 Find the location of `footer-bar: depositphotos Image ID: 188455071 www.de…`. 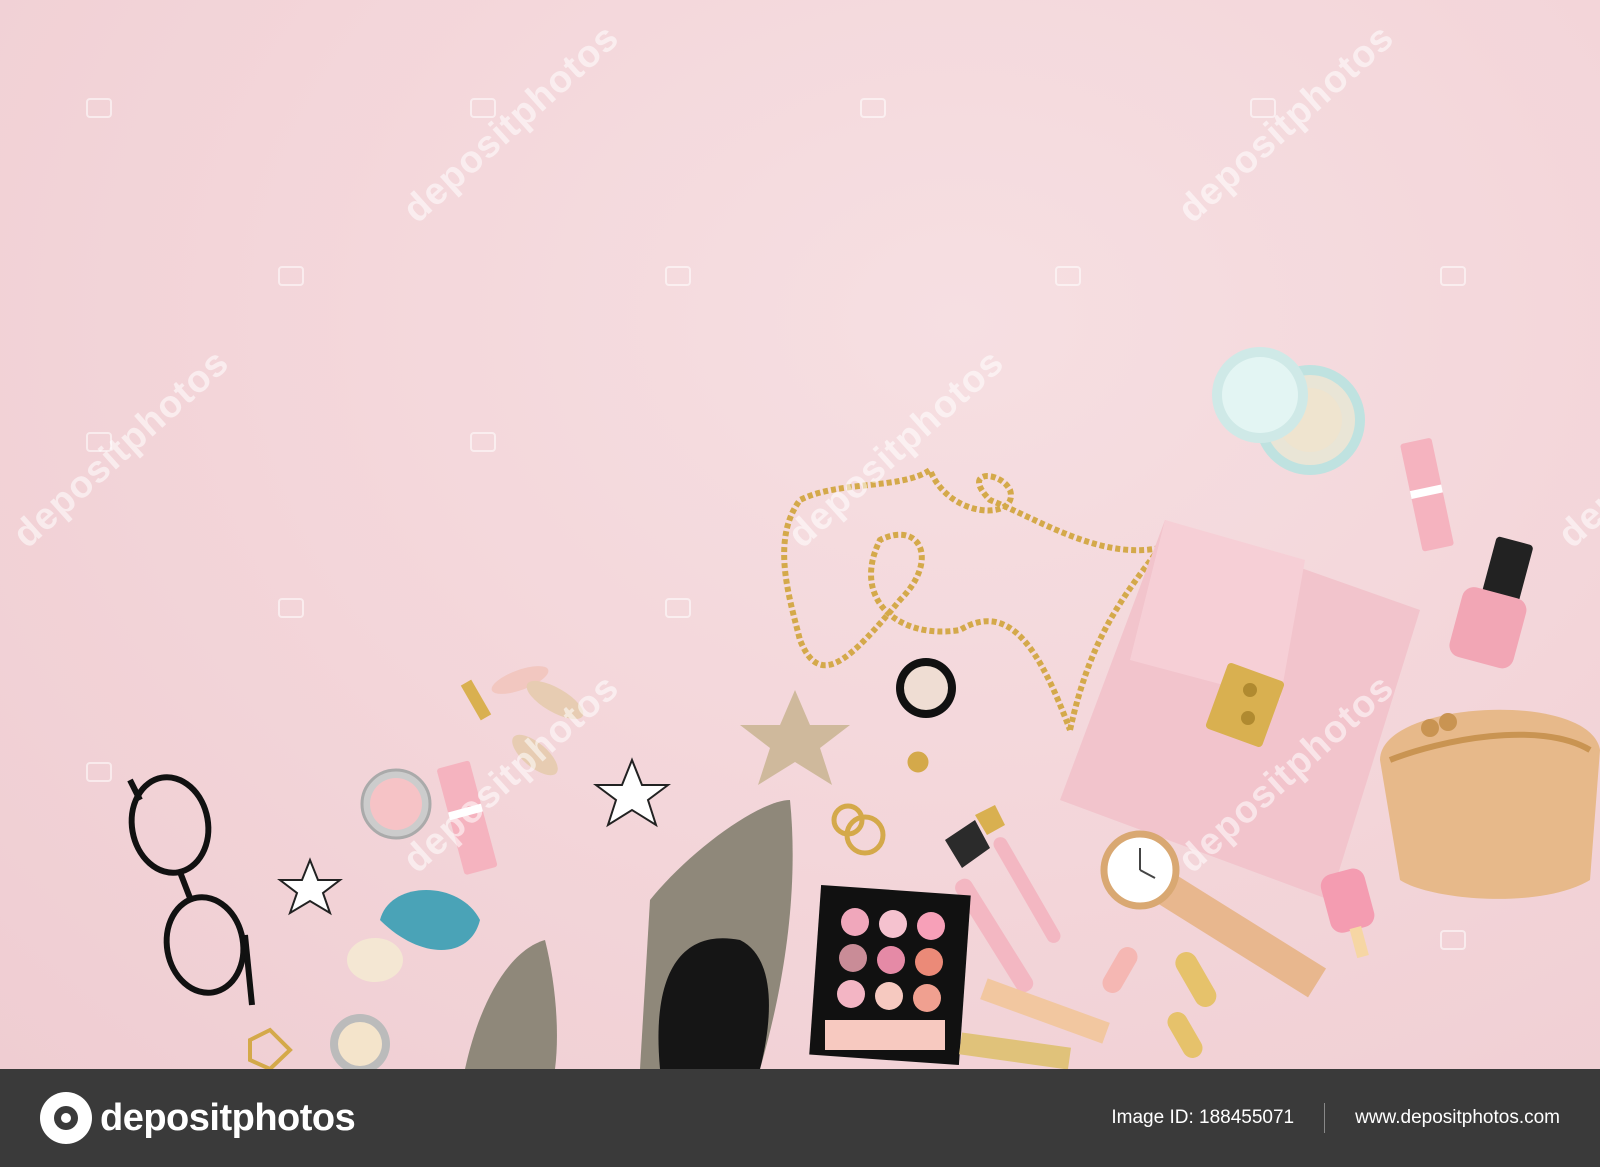

footer-bar: depositphotos Image ID: 188455071 www.de… is located at coordinates (800, 1118).